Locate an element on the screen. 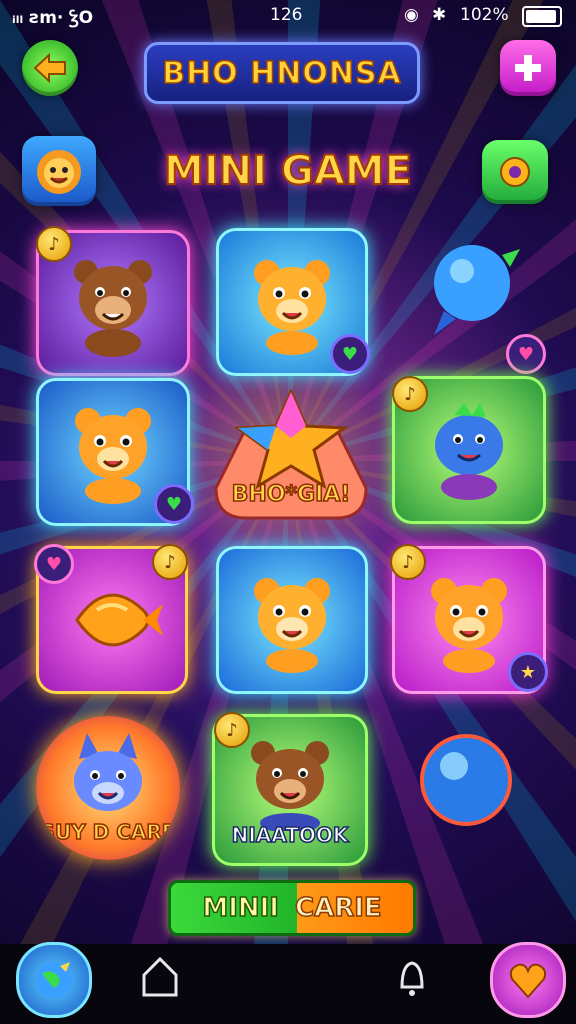 Image resolution: width=576 pixels, height=1024 pixels. bear-character is located at coordinates (113, 308).